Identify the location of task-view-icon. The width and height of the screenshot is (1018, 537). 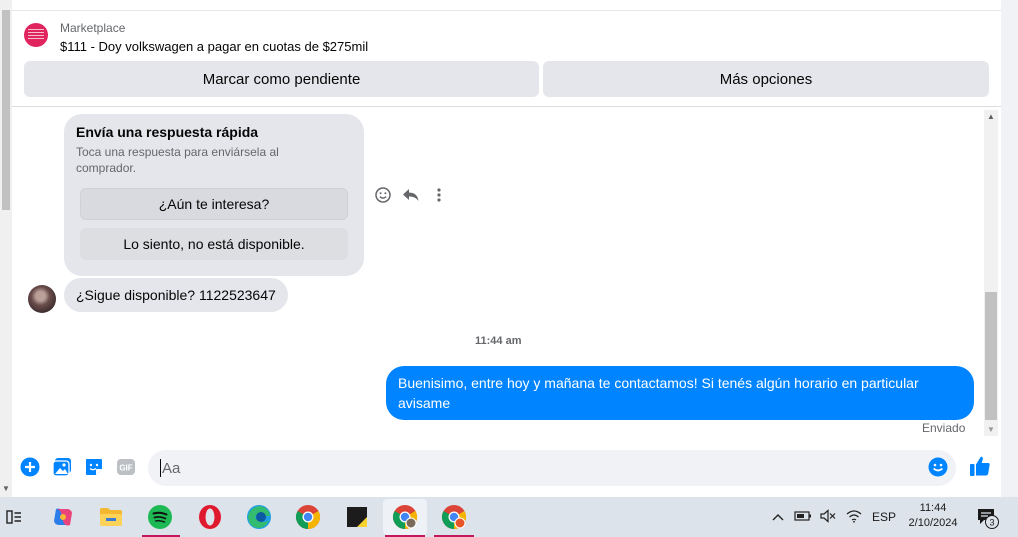
(14, 517).